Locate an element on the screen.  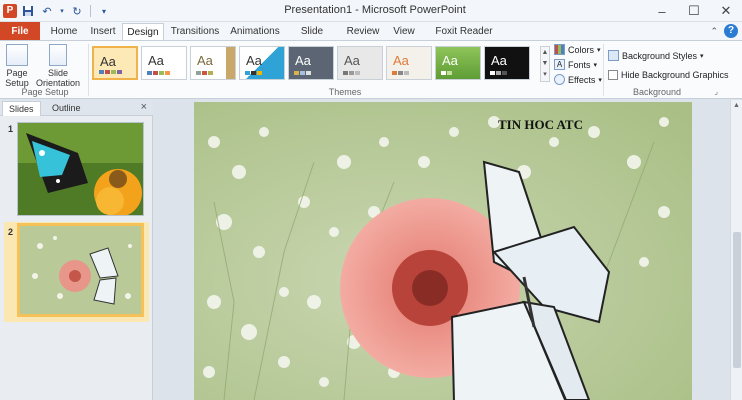
fonts-icon: A is located at coordinates (559, 64).